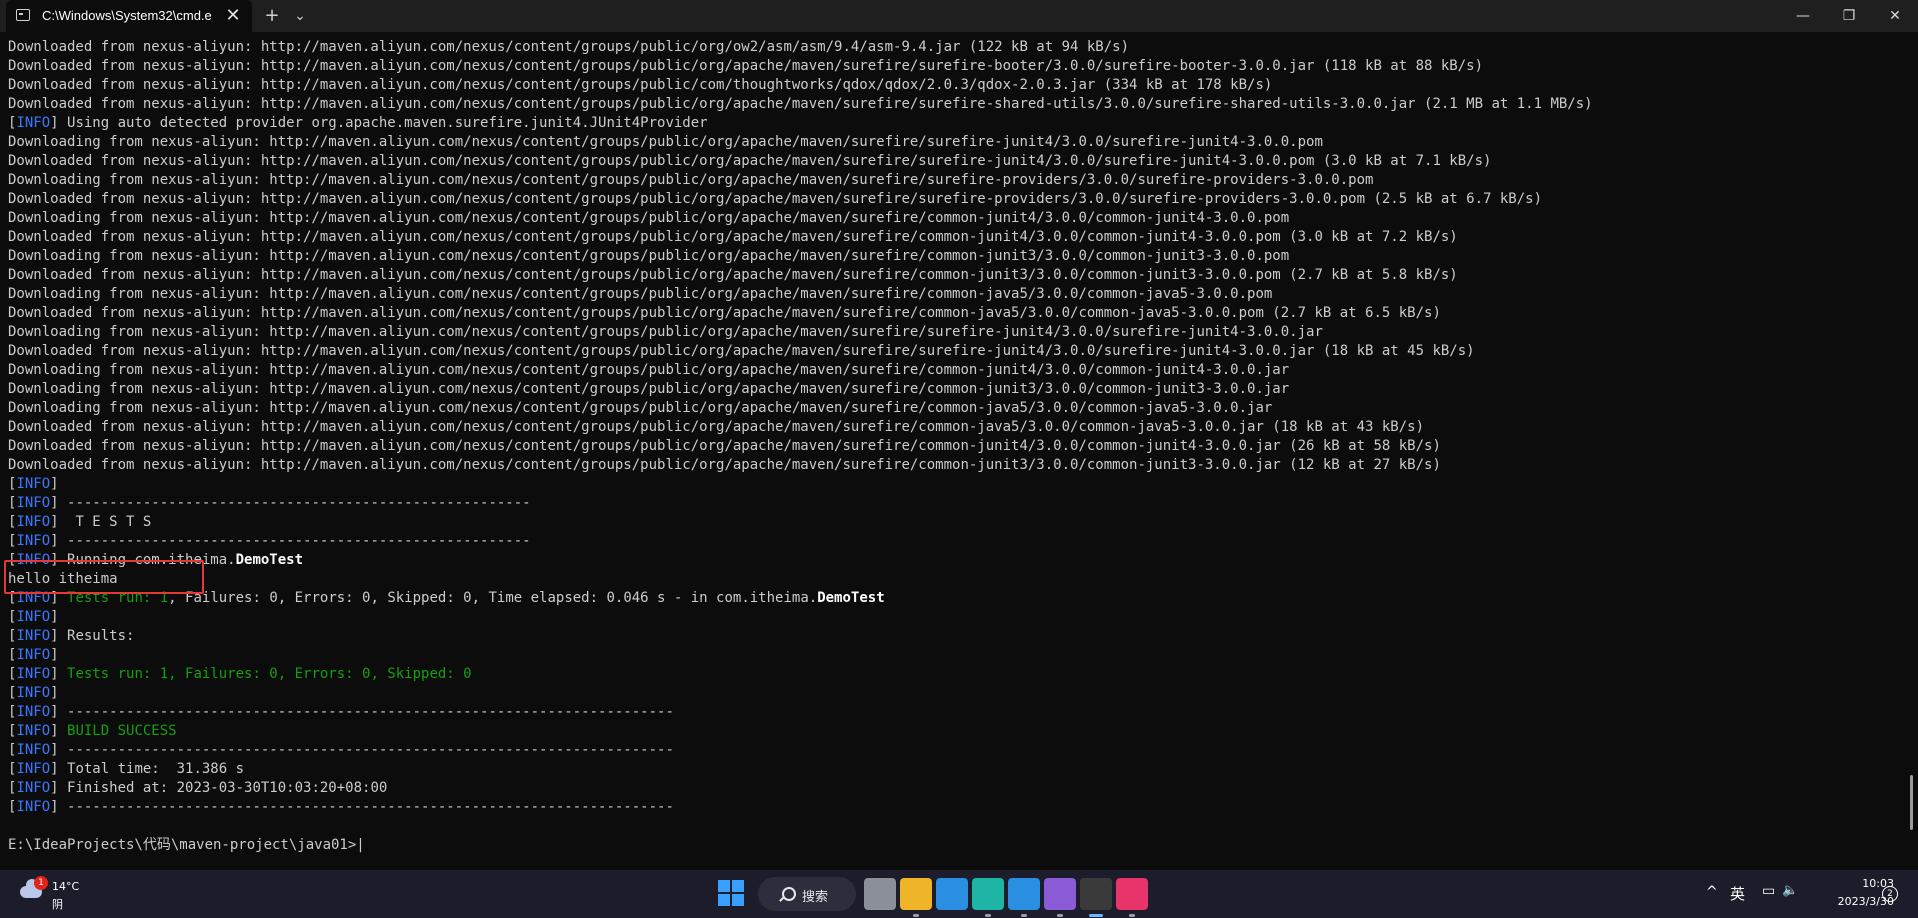 This screenshot has width=1918, height=918. What do you see at coordinates (1890, 894) in the screenshot?
I see `notification-center-icon: 2` at bounding box center [1890, 894].